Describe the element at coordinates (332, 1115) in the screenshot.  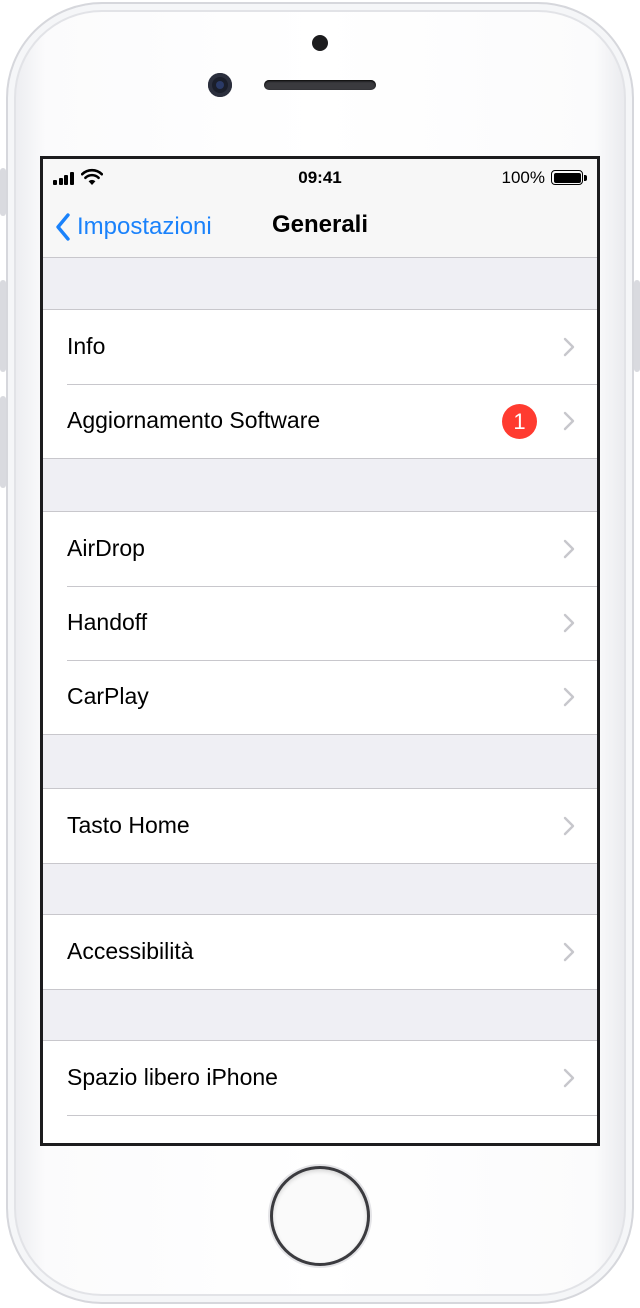
I see `row-separator` at that location.